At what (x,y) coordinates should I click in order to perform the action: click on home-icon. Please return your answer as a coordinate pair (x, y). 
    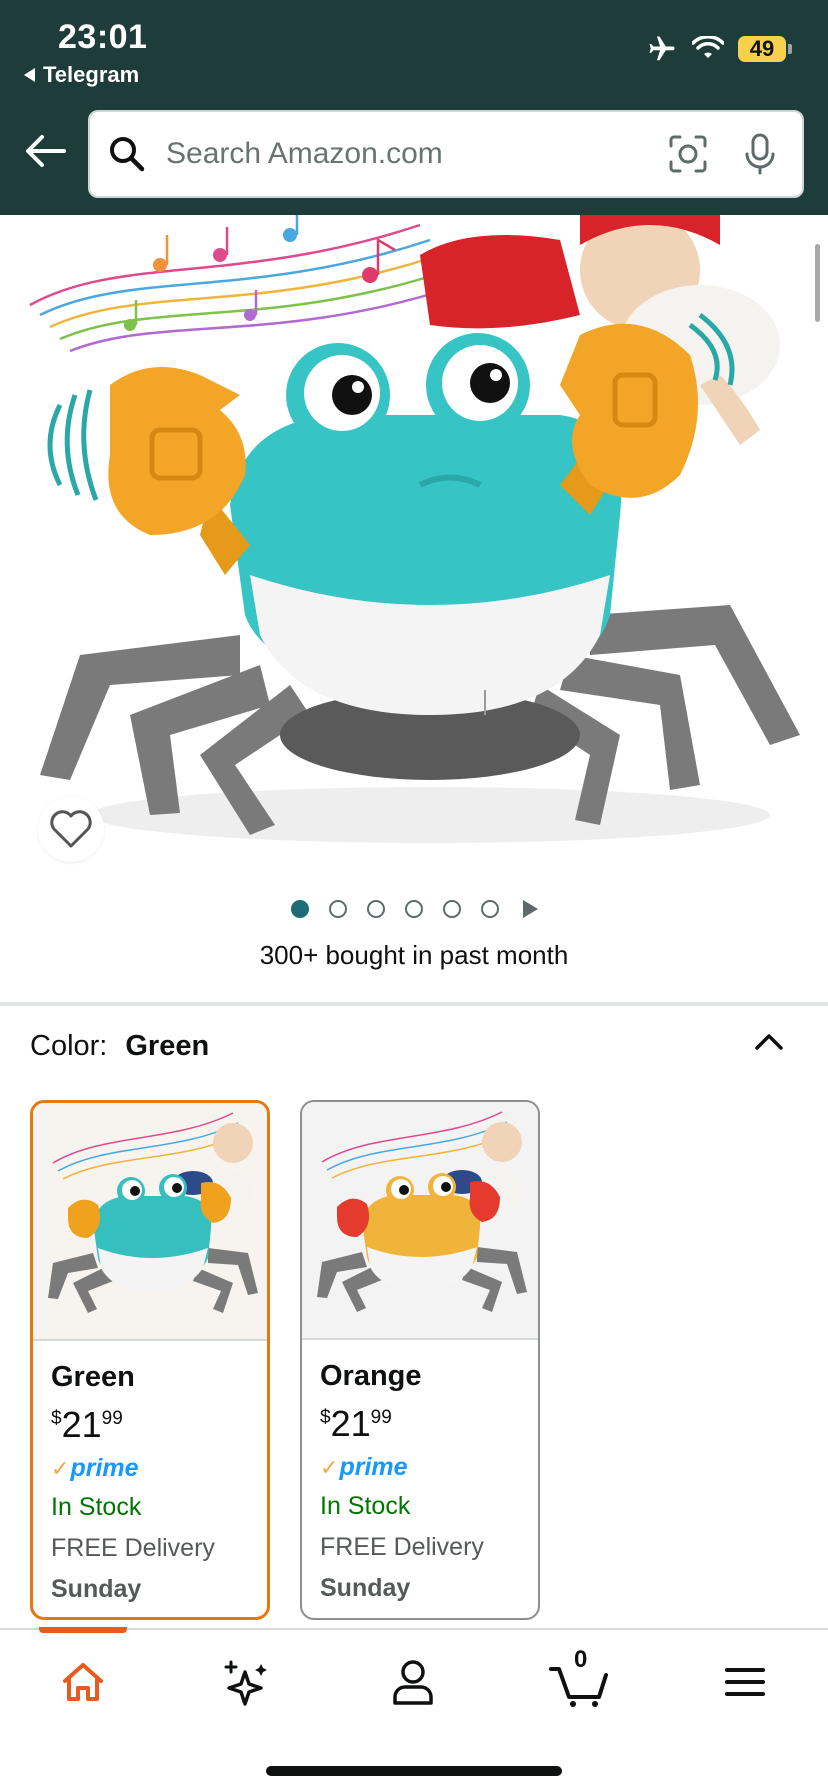
    Looking at the image, I should click on (83, 1682).